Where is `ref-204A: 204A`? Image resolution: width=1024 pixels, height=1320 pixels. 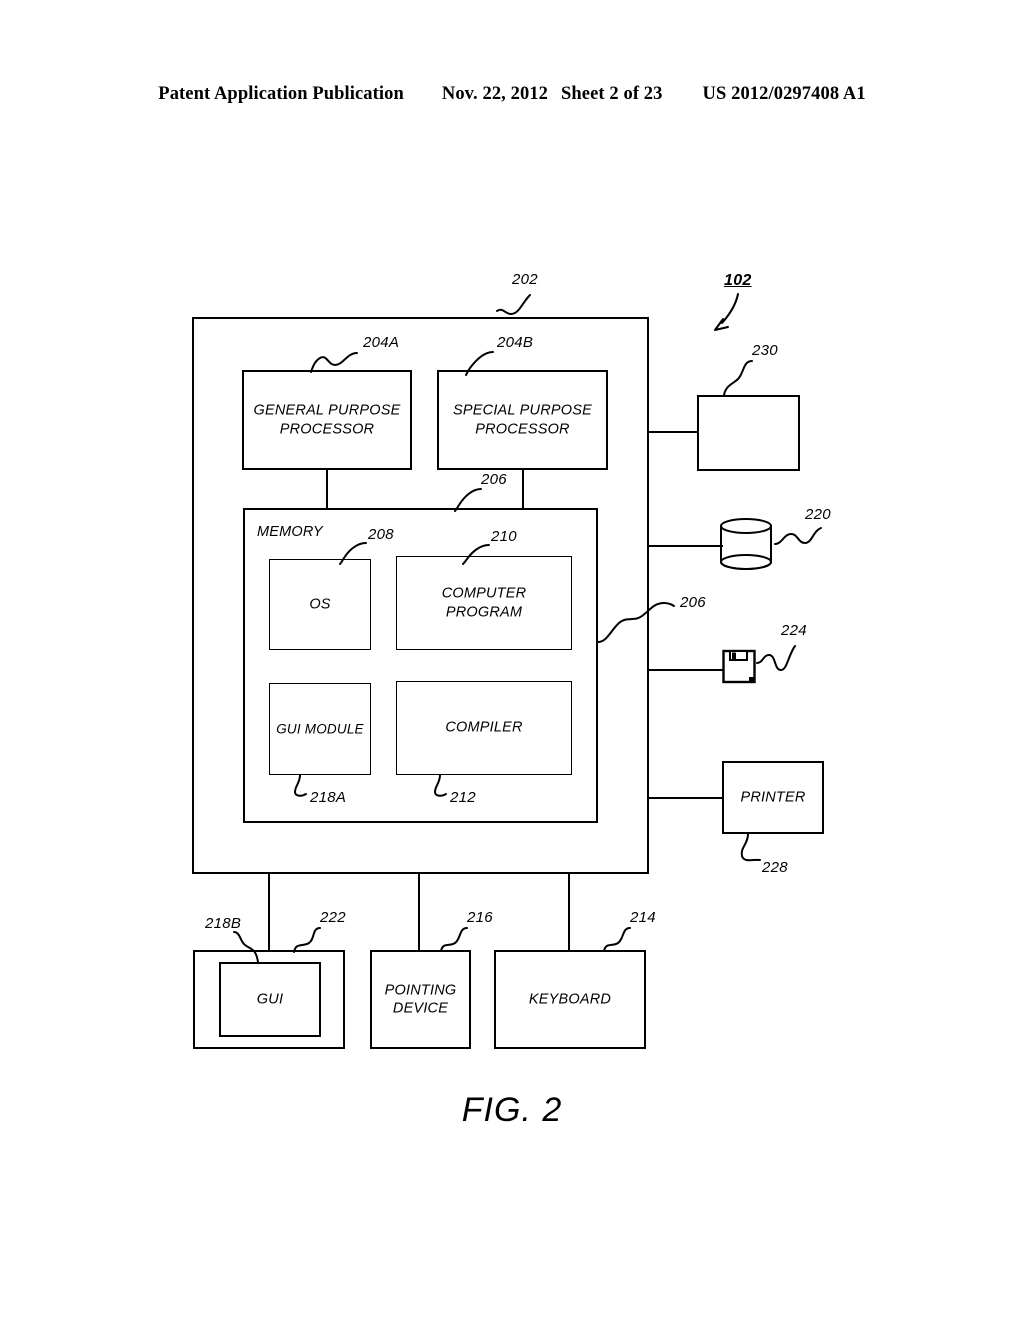
ref-204A: 204A is located at coordinates (381, 342).